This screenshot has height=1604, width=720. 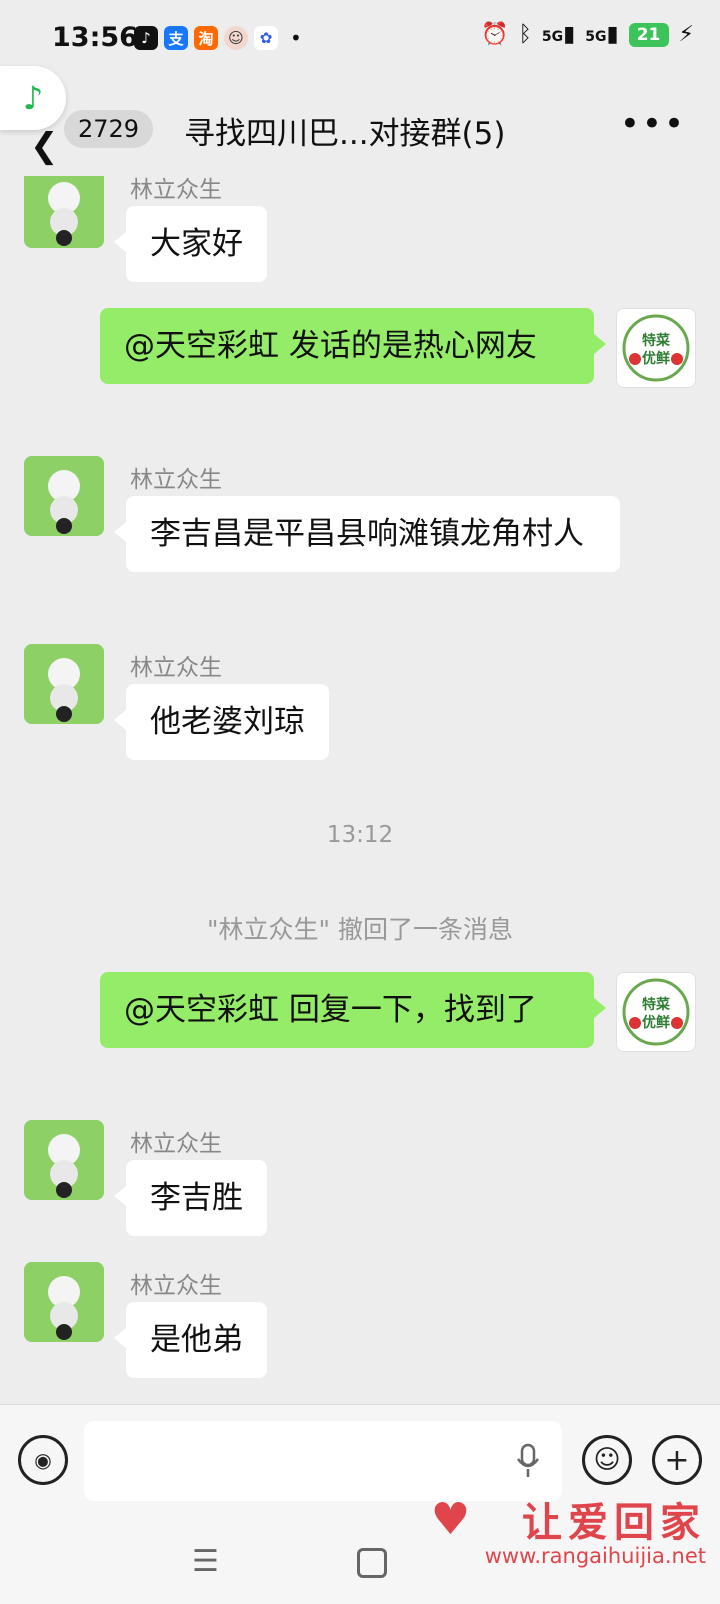 I want to click on back-arrow-icon: ❮, so click(x=44, y=146).